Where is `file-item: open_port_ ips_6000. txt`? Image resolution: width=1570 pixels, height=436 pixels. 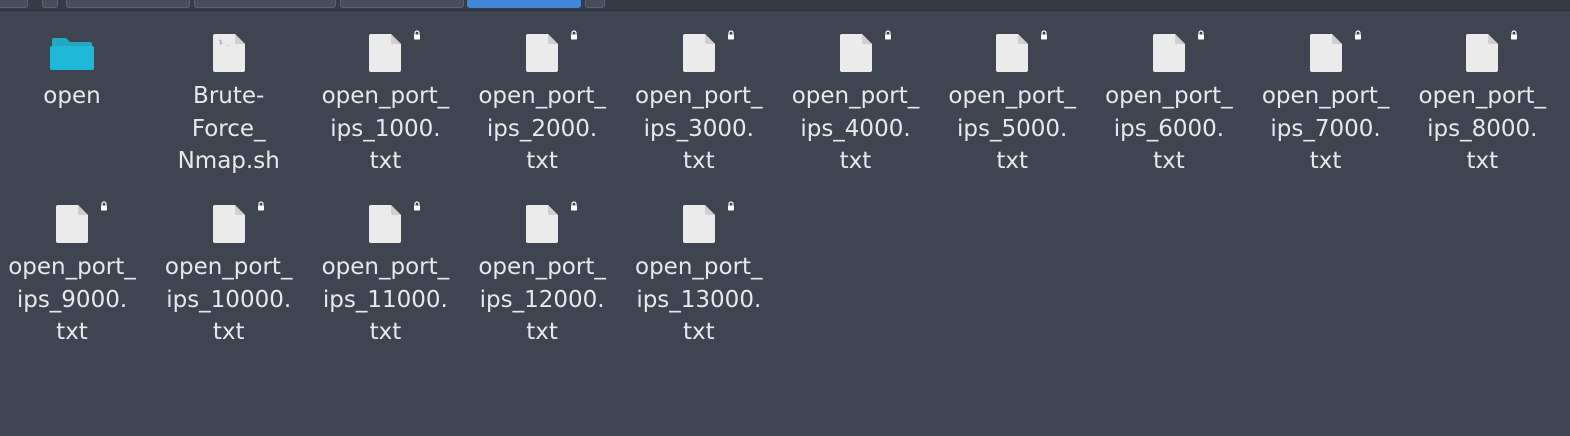 file-item: open_port_ ips_6000. txt is located at coordinates (1169, 110).